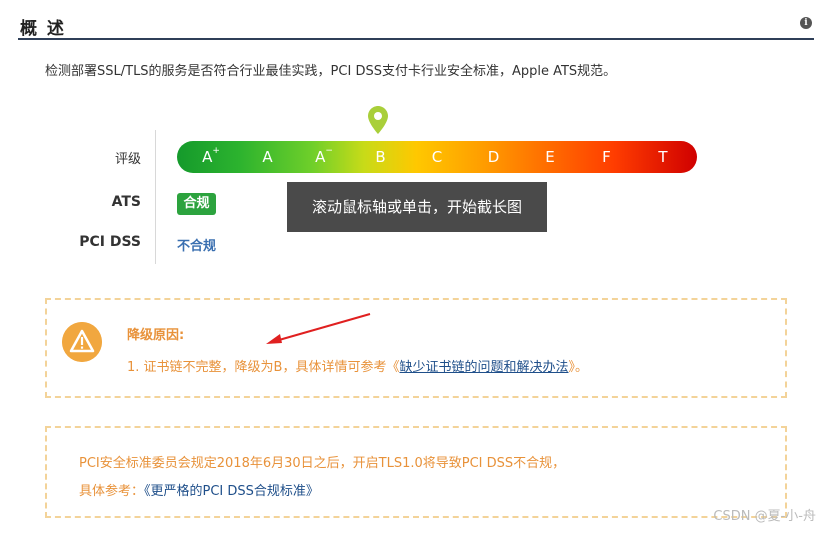 This screenshot has width=828, height=534. Describe the element at coordinates (156, 335) in the screenshot. I see `downgrade-title: 降级原因:` at that location.